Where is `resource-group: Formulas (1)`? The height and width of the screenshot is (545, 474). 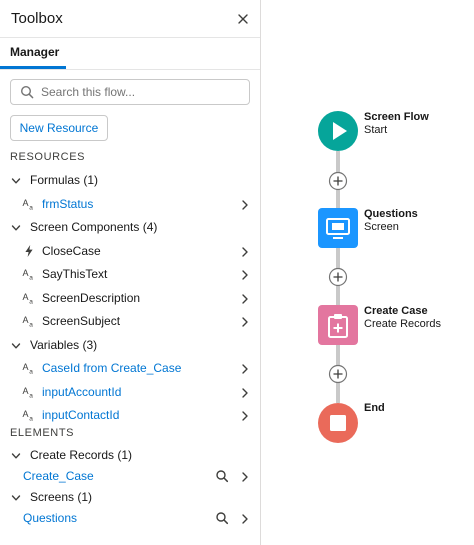
resource-group: Formulas (1) is located at coordinates (130, 180).